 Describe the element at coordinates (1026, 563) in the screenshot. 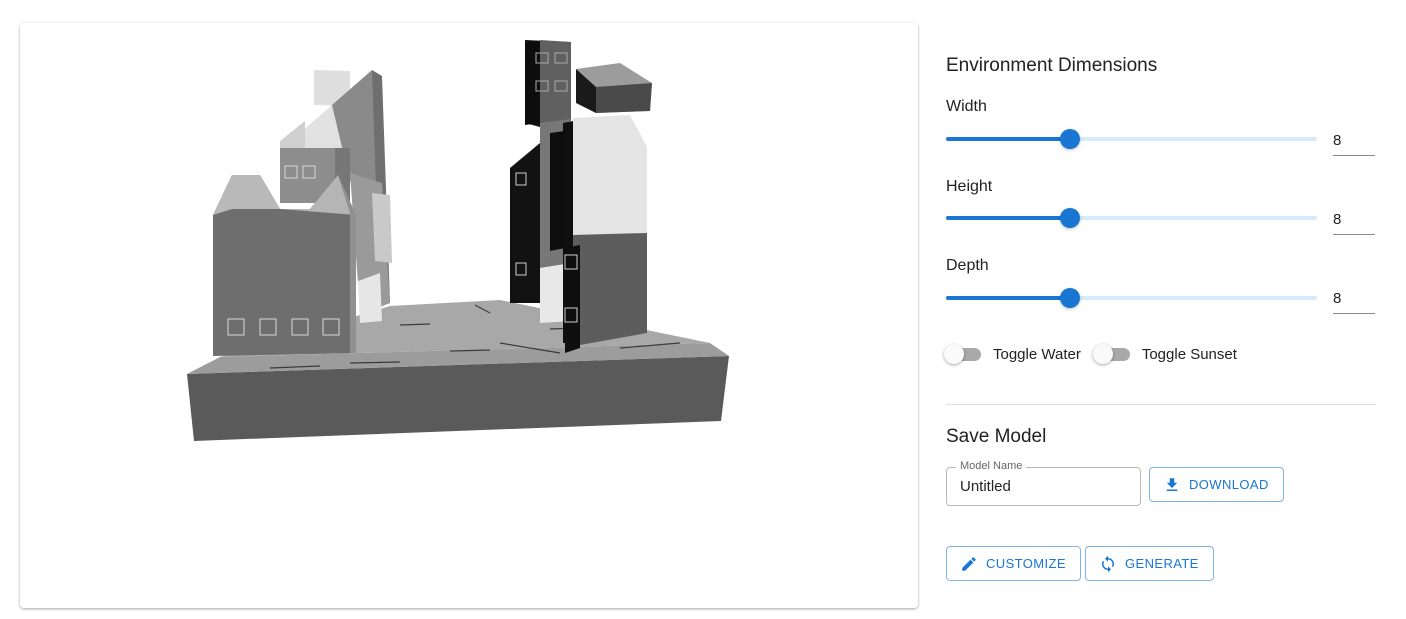

I see `customize-button-label: CUSTOMIZE` at that location.